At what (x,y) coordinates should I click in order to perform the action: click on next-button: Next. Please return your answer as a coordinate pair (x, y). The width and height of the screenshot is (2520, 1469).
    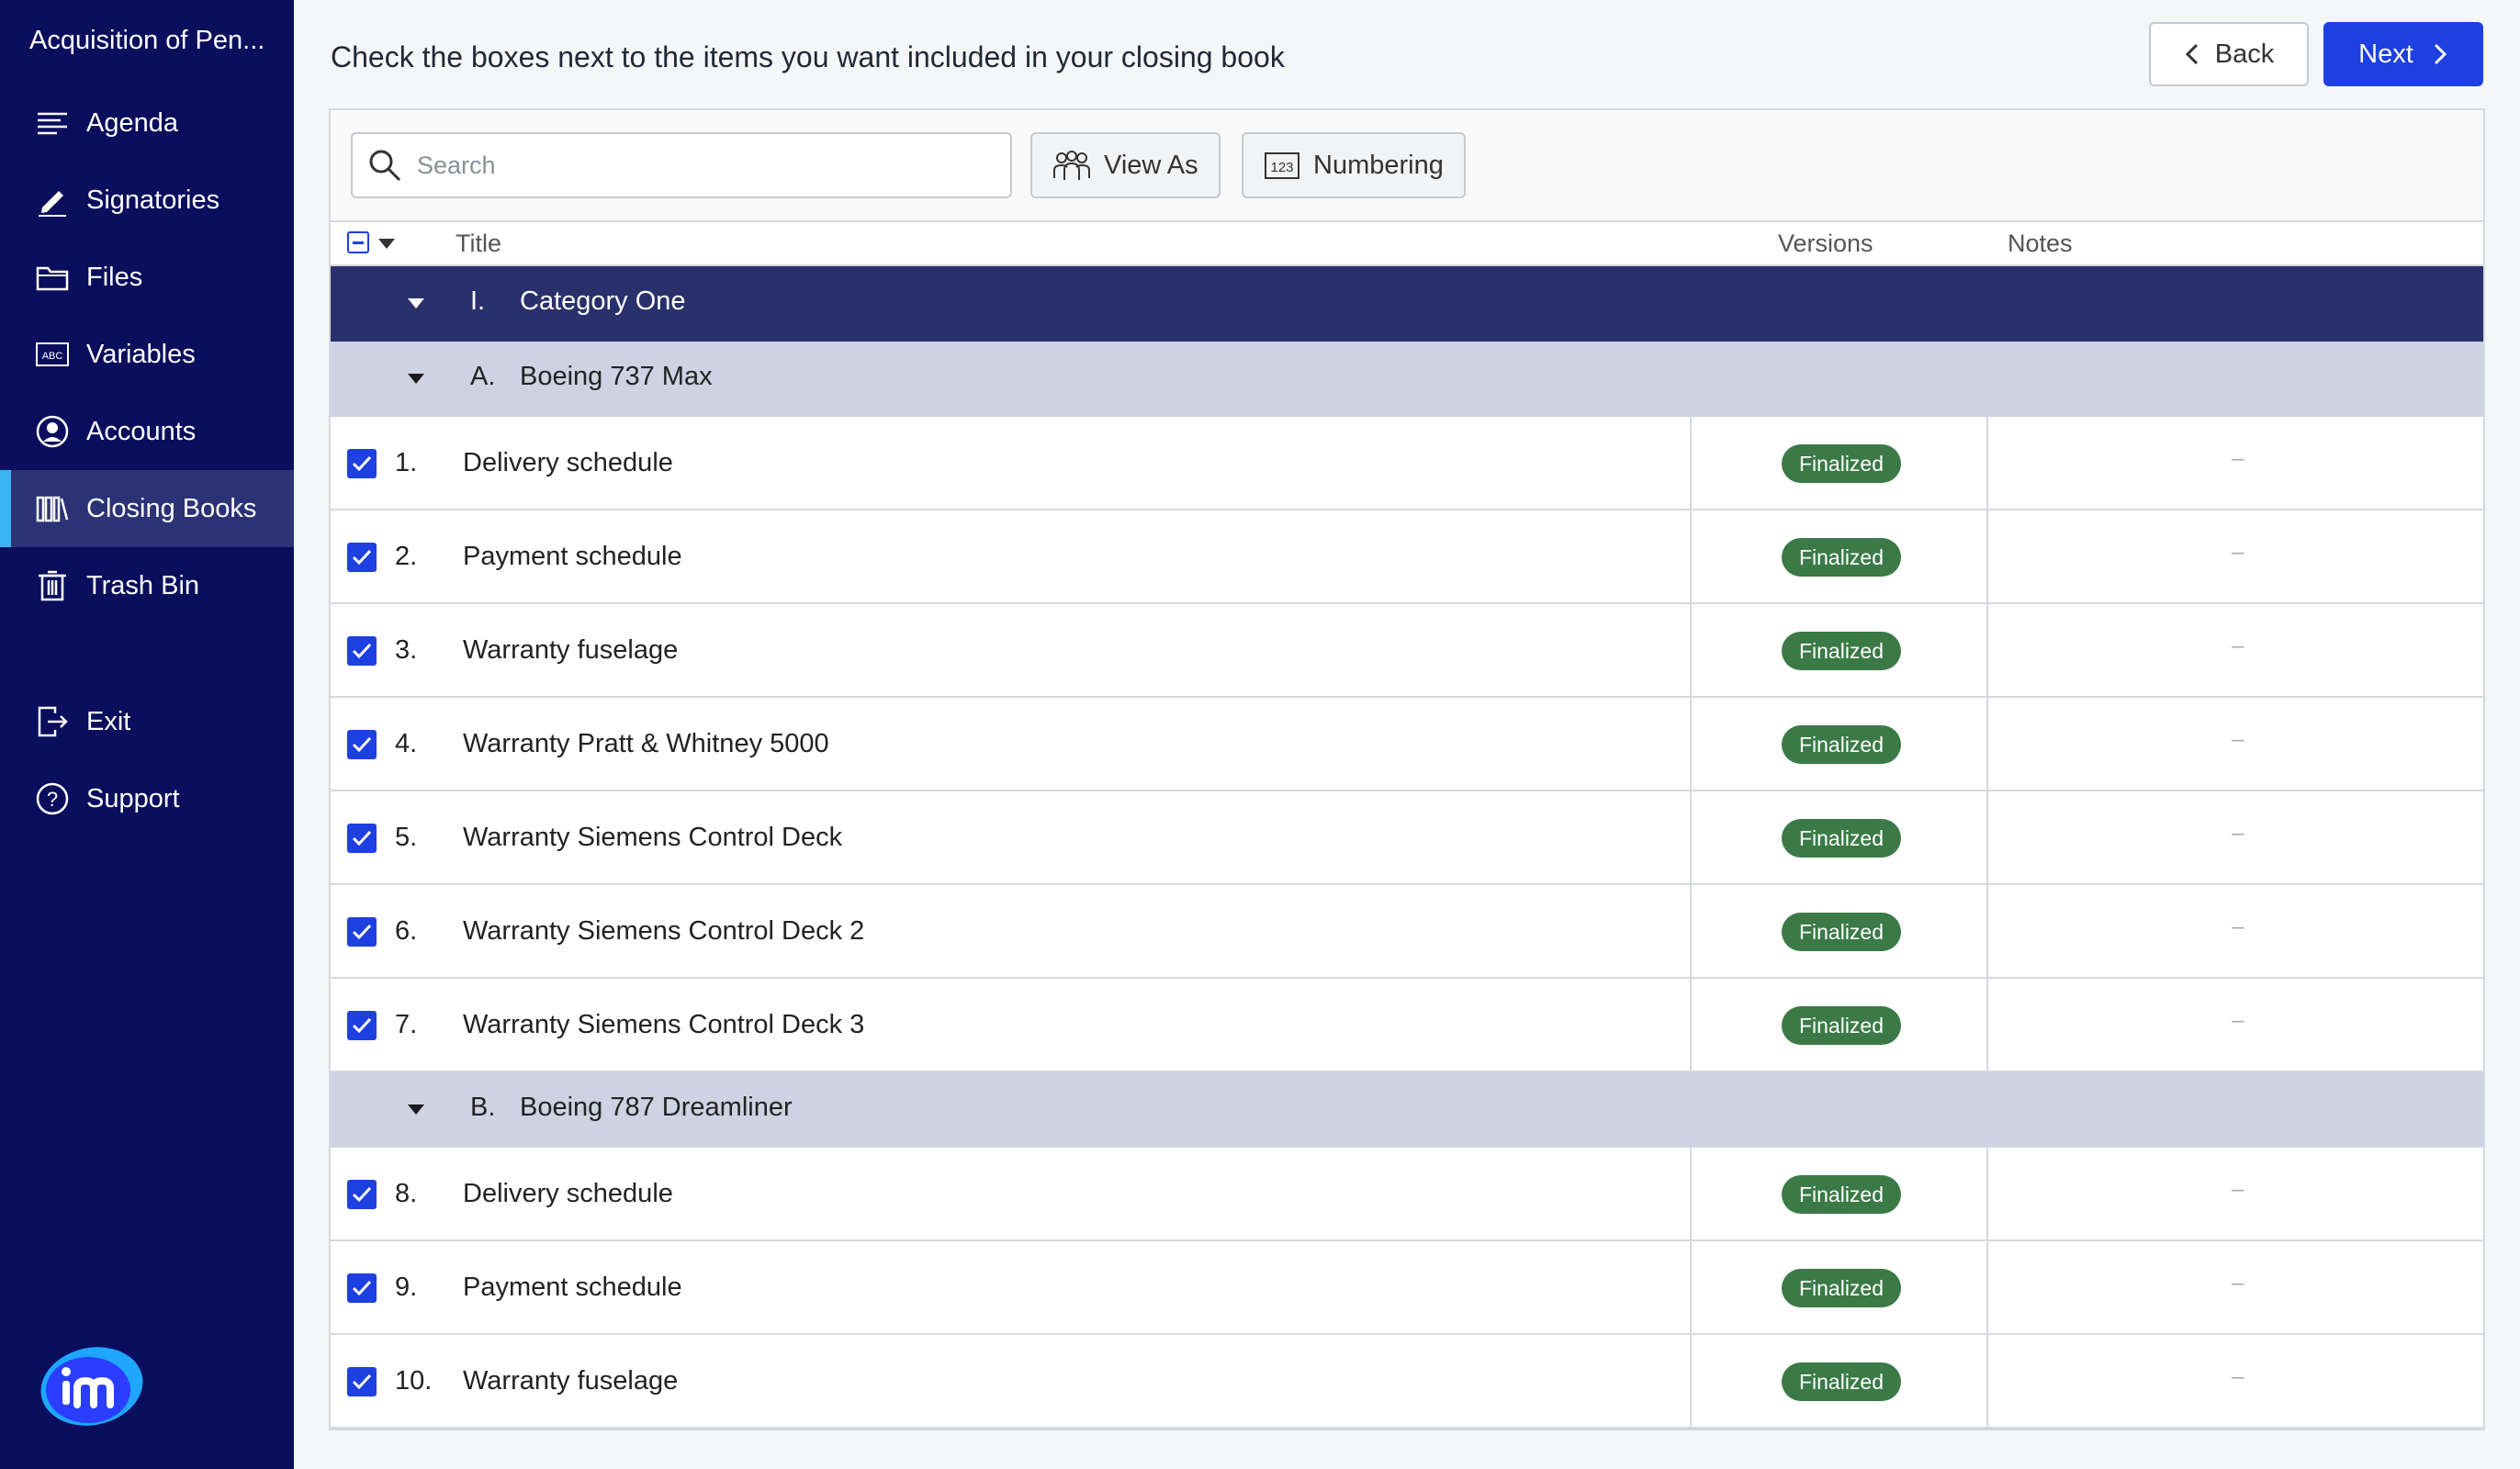
    Looking at the image, I should click on (2403, 54).